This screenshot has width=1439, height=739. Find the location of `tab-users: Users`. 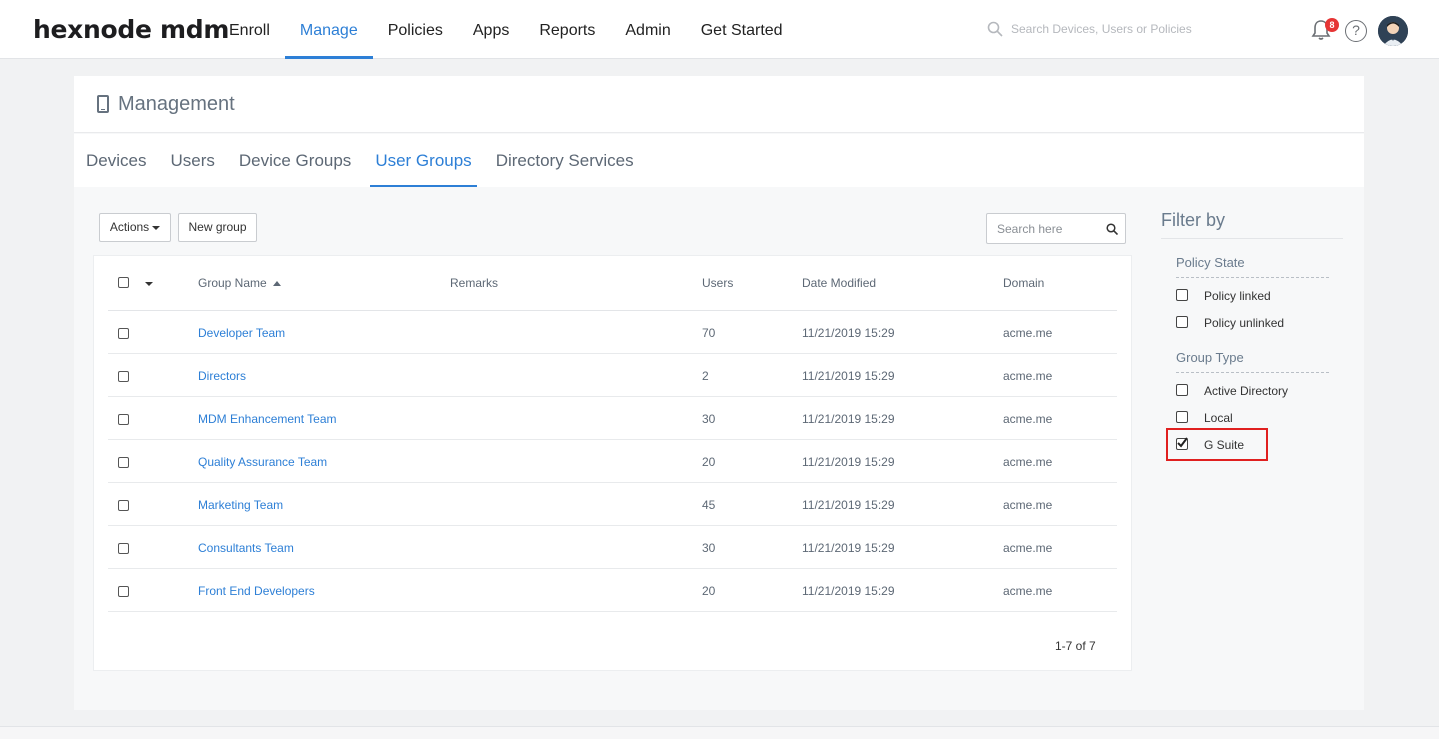

tab-users: Users is located at coordinates (192, 160).